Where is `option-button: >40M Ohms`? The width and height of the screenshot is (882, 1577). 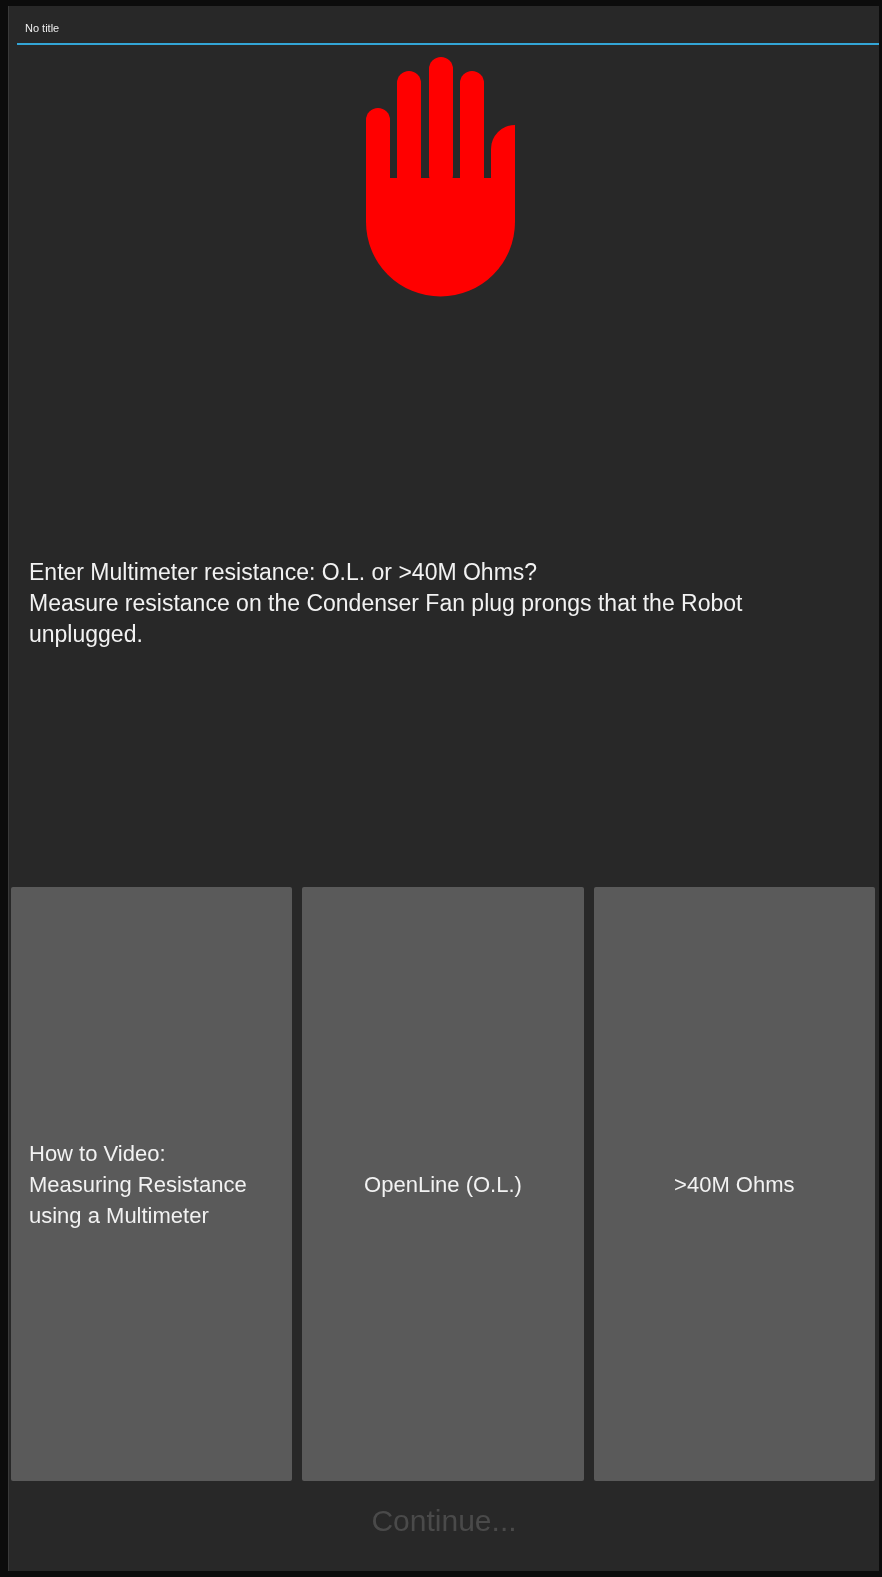 option-button: >40M Ohms is located at coordinates (734, 1184).